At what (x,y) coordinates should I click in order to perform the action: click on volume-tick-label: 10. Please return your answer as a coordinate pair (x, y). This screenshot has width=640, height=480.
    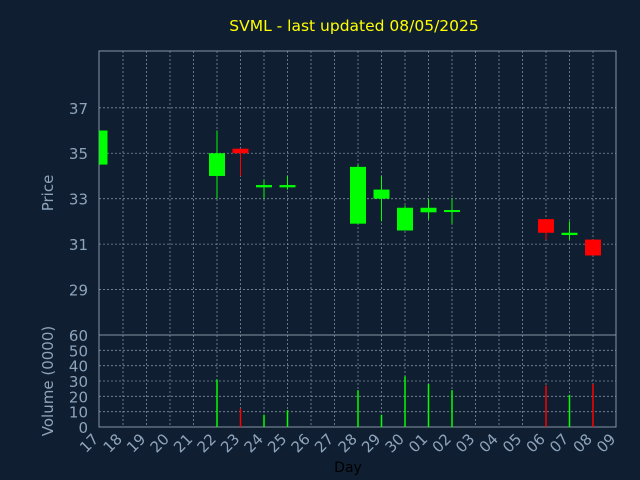
    Looking at the image, I should click on (78, 413).